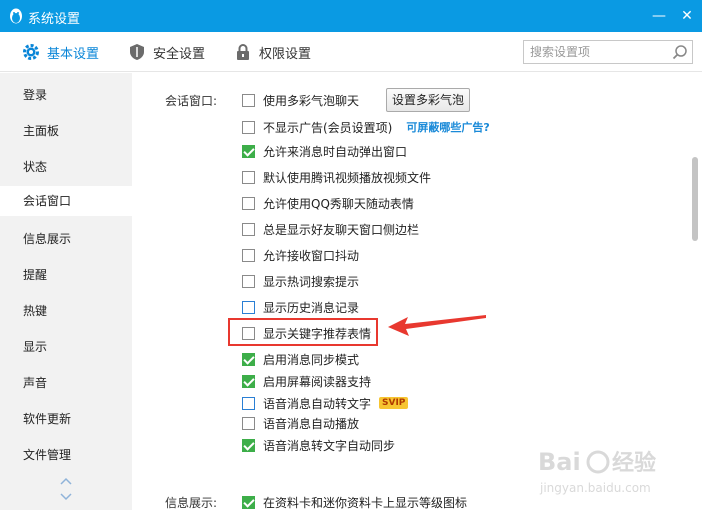 This screenshot has height=510, width=702. What do you see at coordinates (66, 275) in the screenshot?
I see `sidebar-item-reminder: 提醒` at bounding box center [66, 275].